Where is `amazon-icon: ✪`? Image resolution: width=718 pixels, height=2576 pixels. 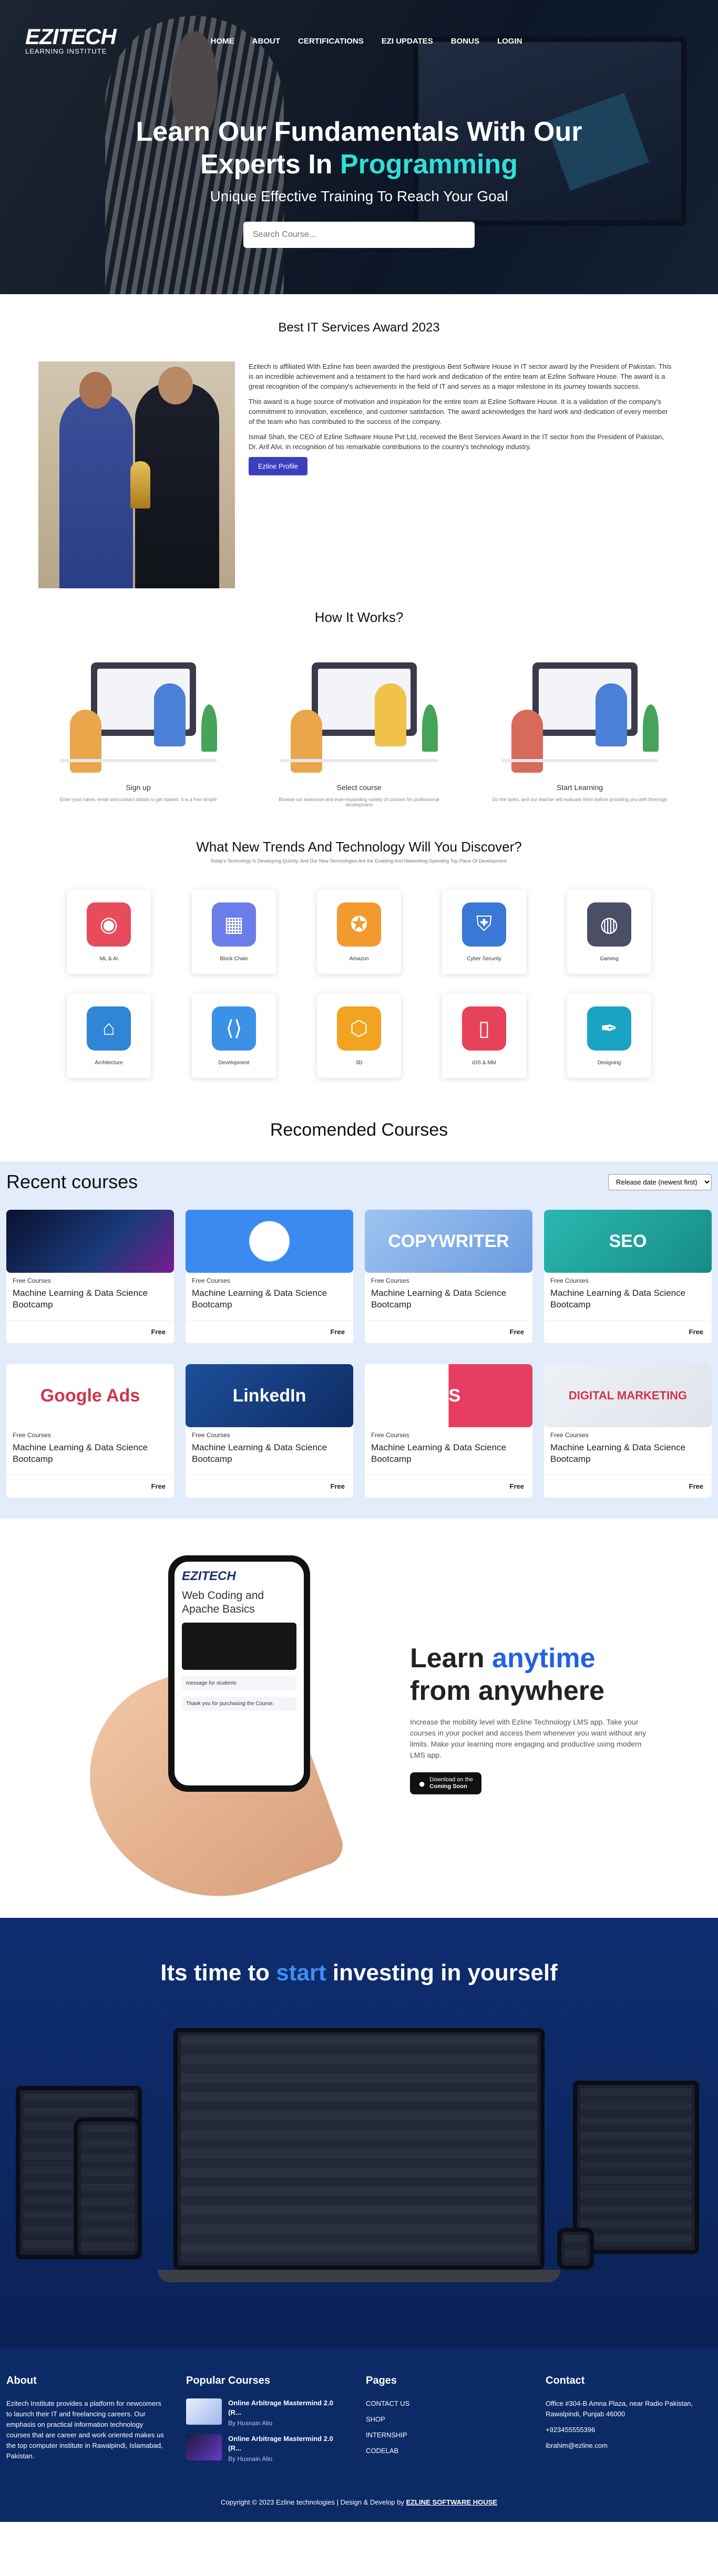
amazon-icon: ✪ is located at coordinates (359, 924).